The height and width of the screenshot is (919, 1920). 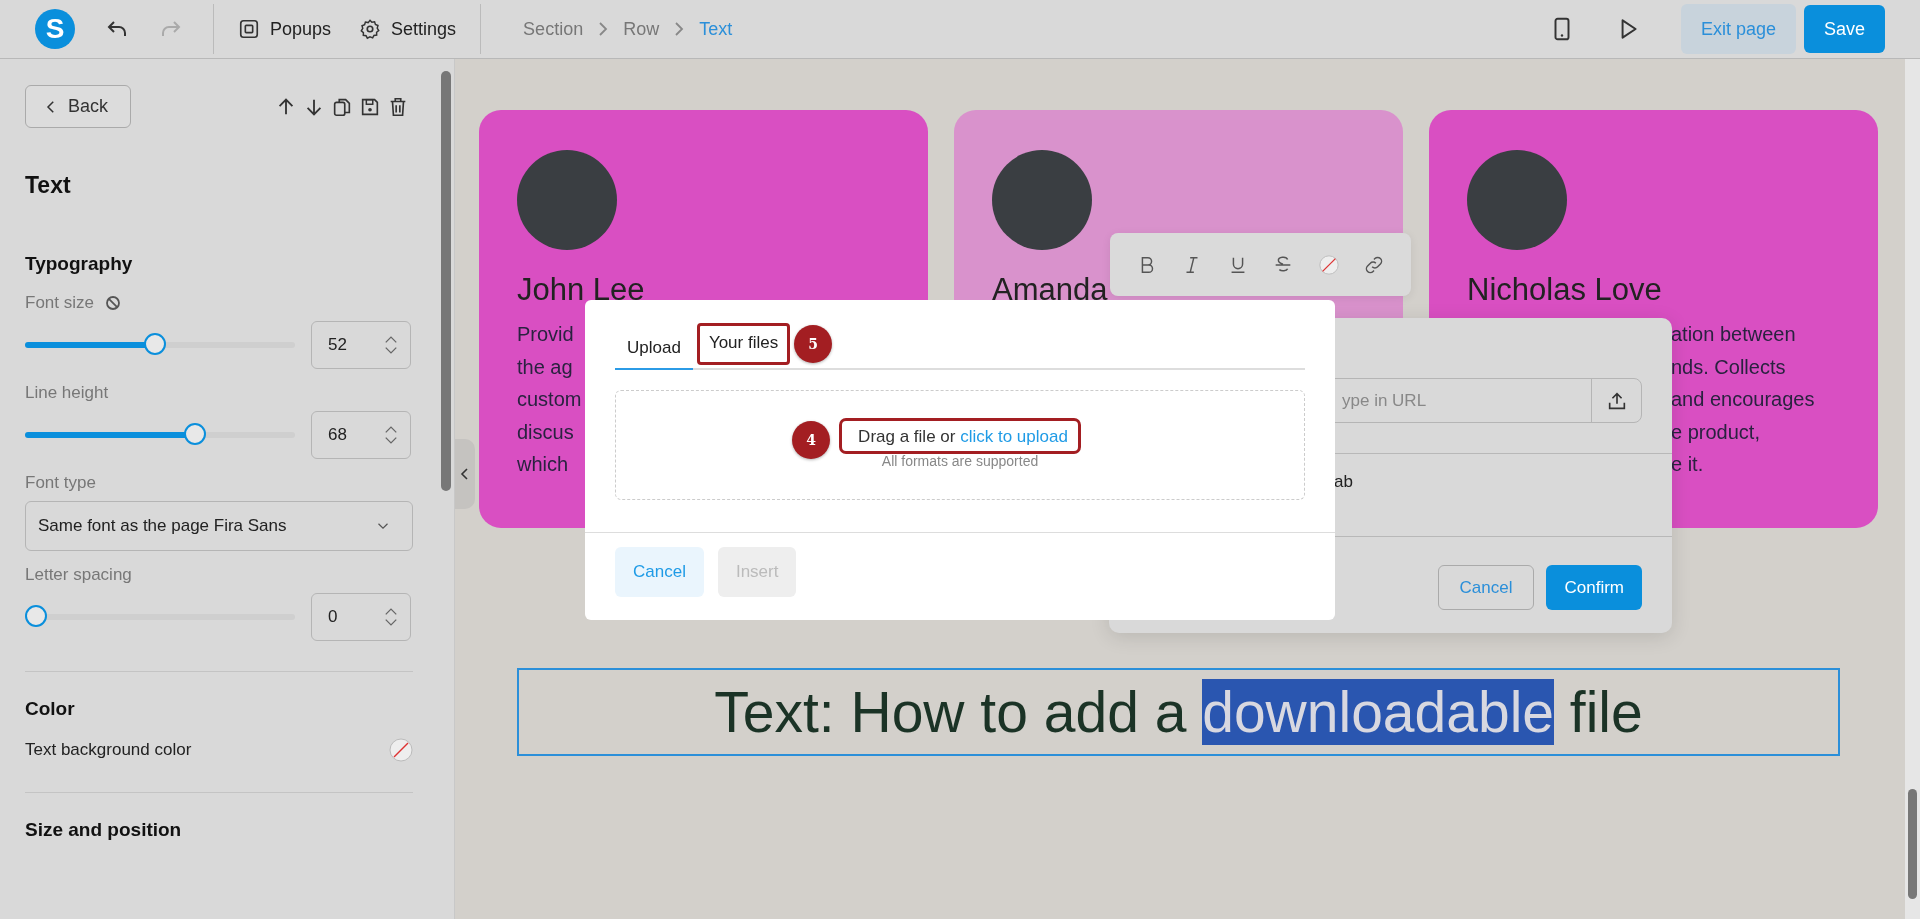 I want to click on number-field: 52, so click(x=361, y=345).